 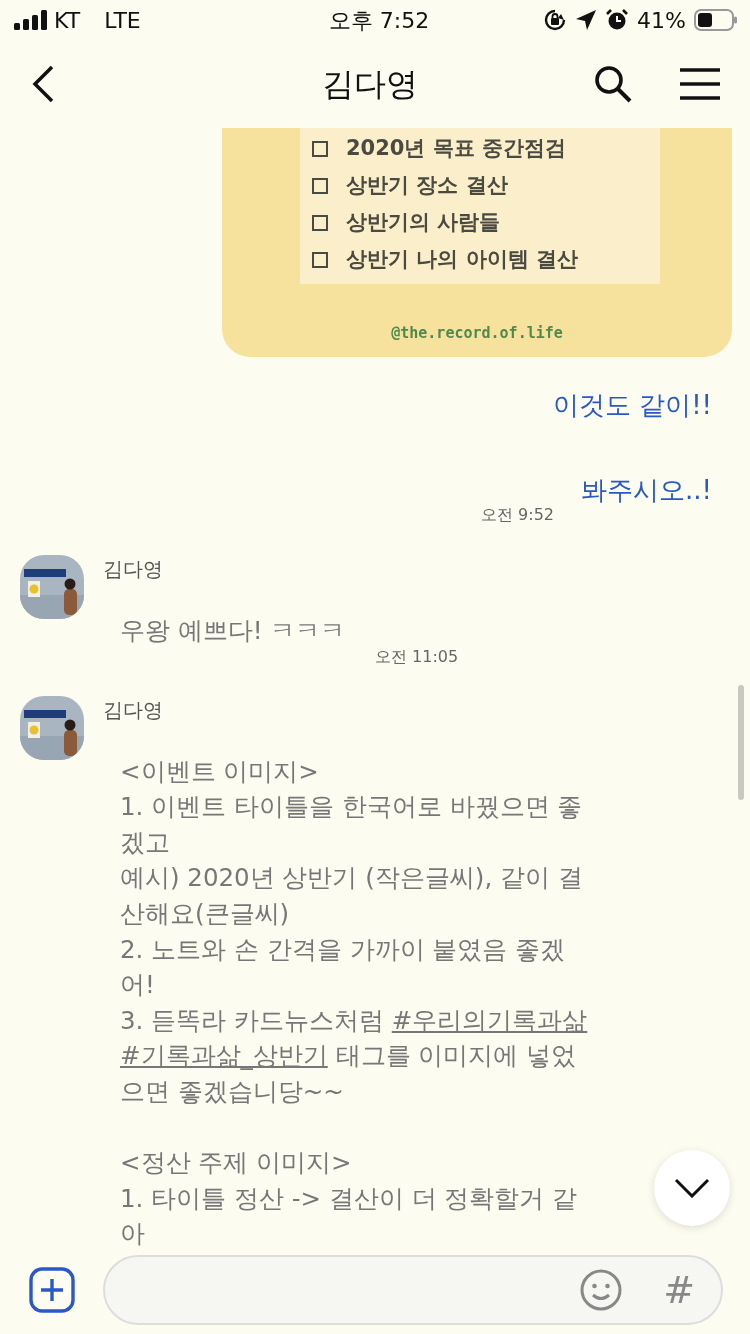 What do you see at coordinates (617, 20) in the screenshot?
I see `alarm-icon` at bounding box center [617, 20].